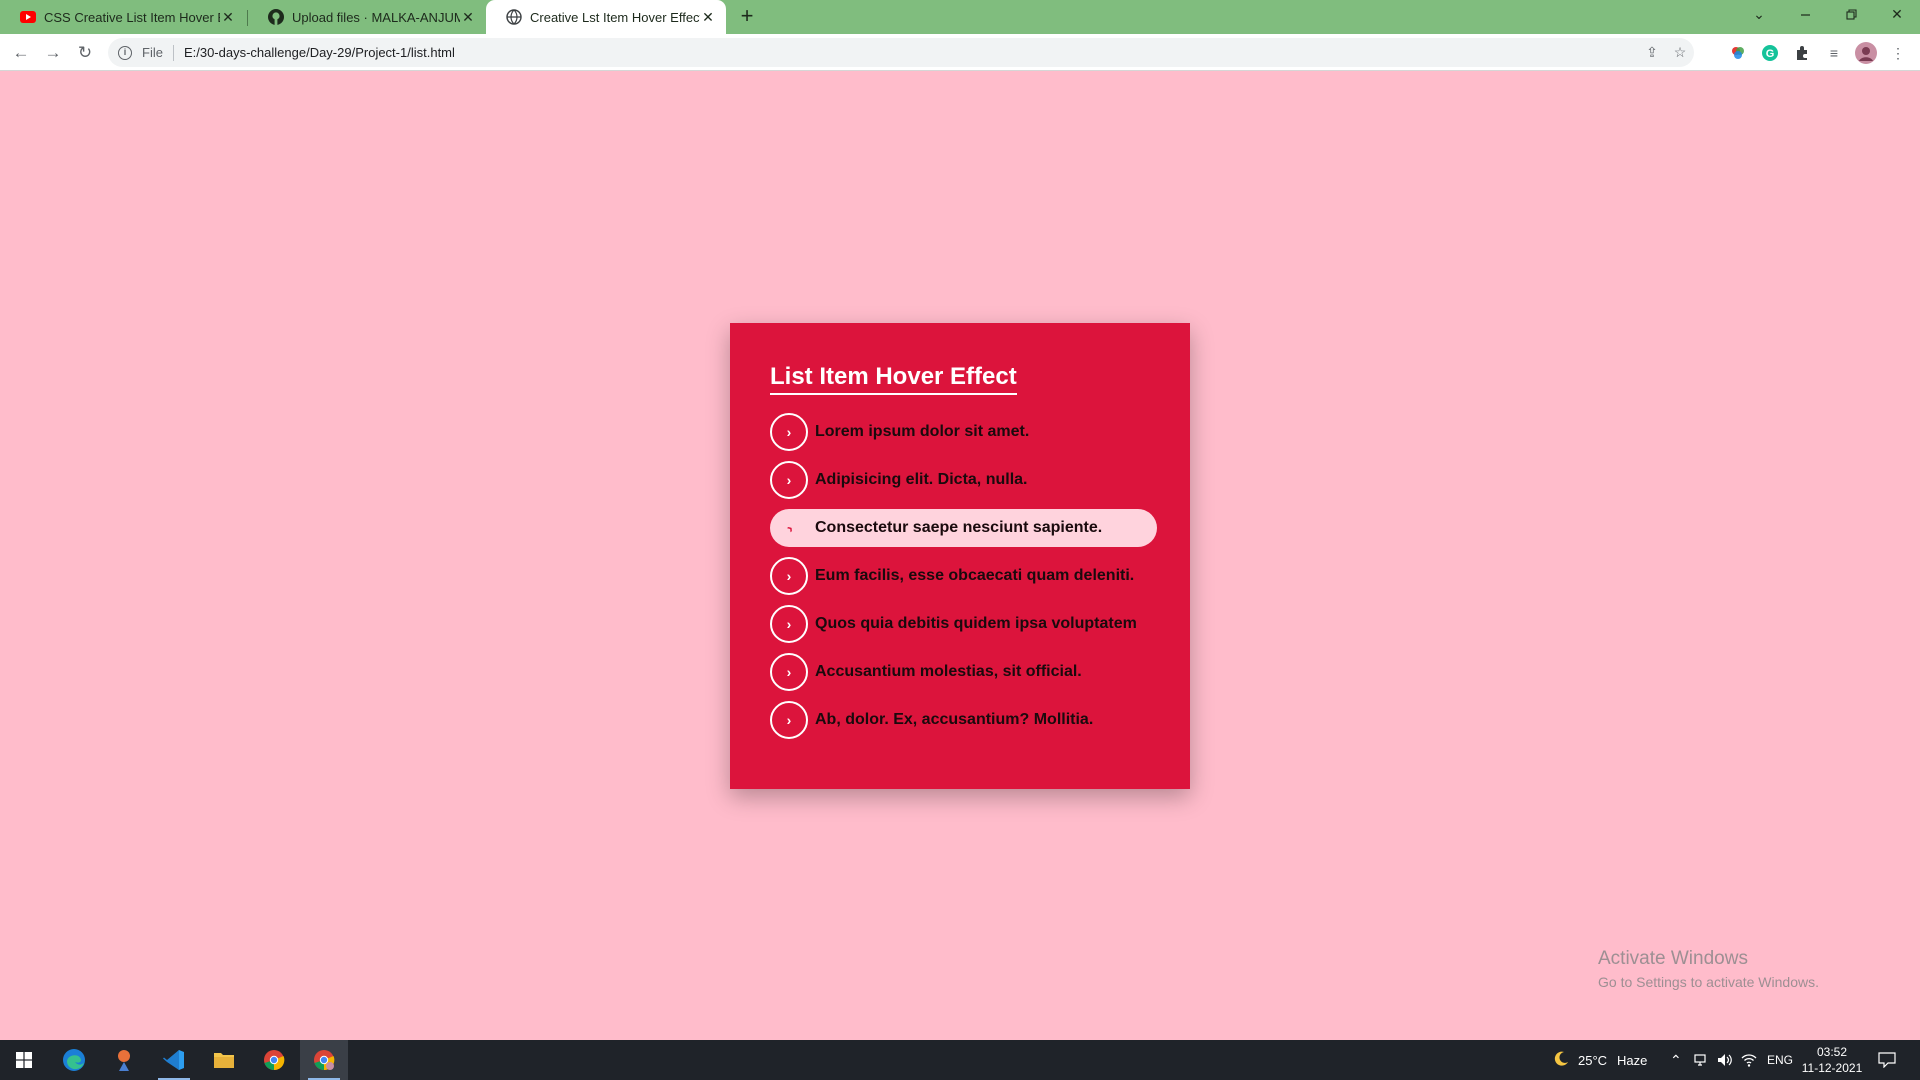  I want to click on restore-icon, so click(1851, 14).